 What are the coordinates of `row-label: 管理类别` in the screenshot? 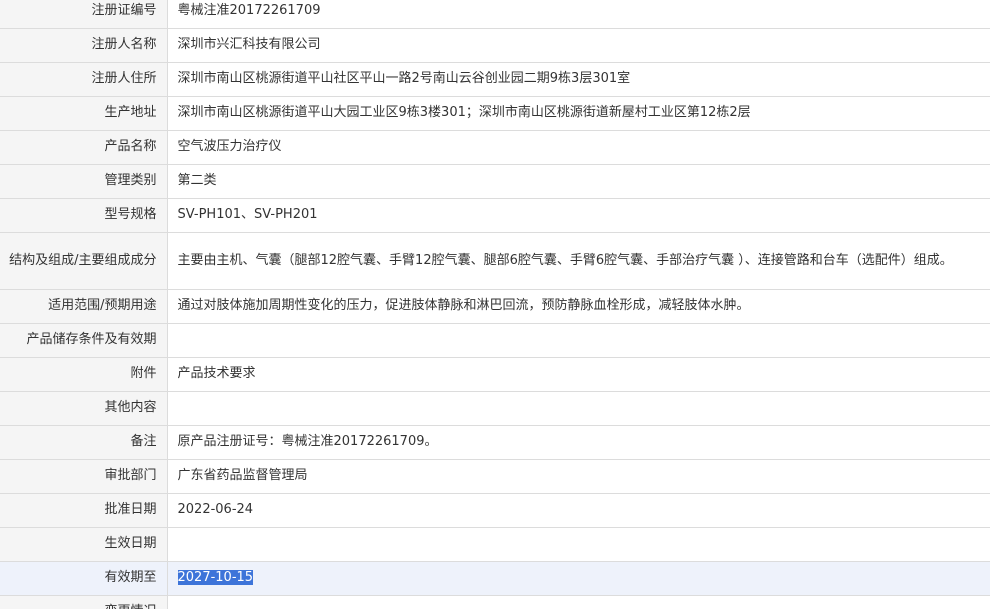 It's located at (84, 181).